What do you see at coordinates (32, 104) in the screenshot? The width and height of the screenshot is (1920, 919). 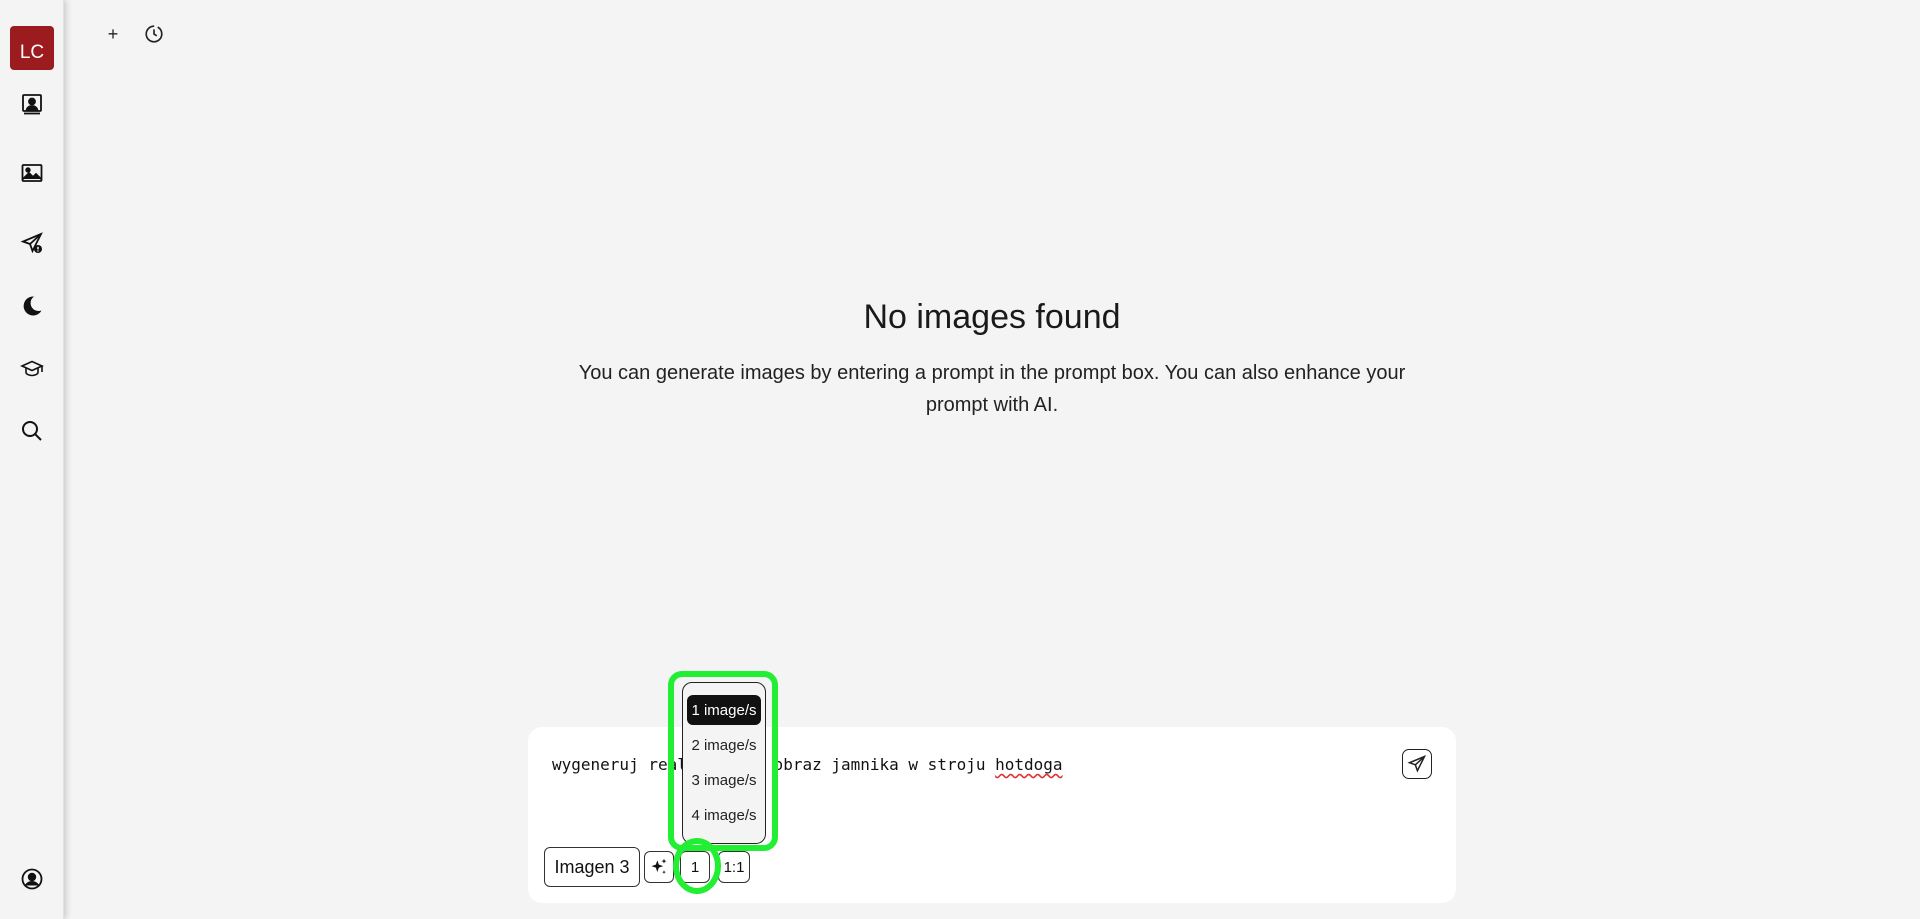 I see `portrait-icon` at bounding box center [32, 104].